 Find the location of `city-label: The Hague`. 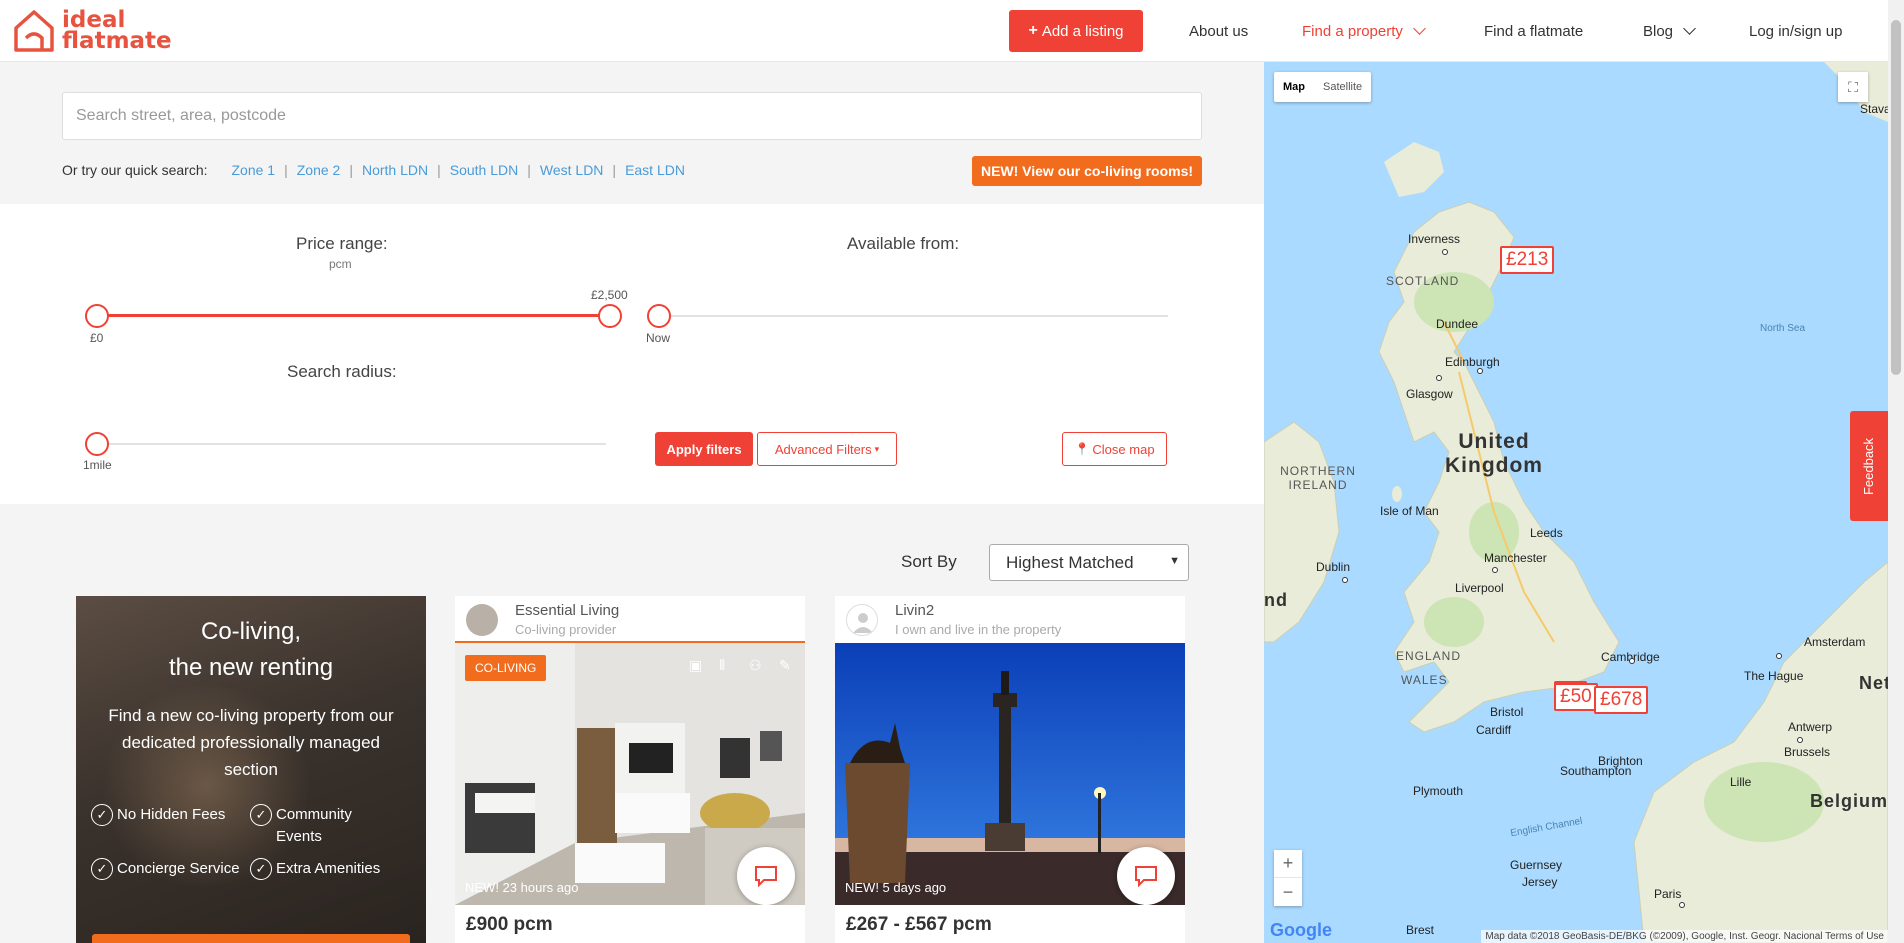

city-label: The Hague is located at coordinates (1774, 676).